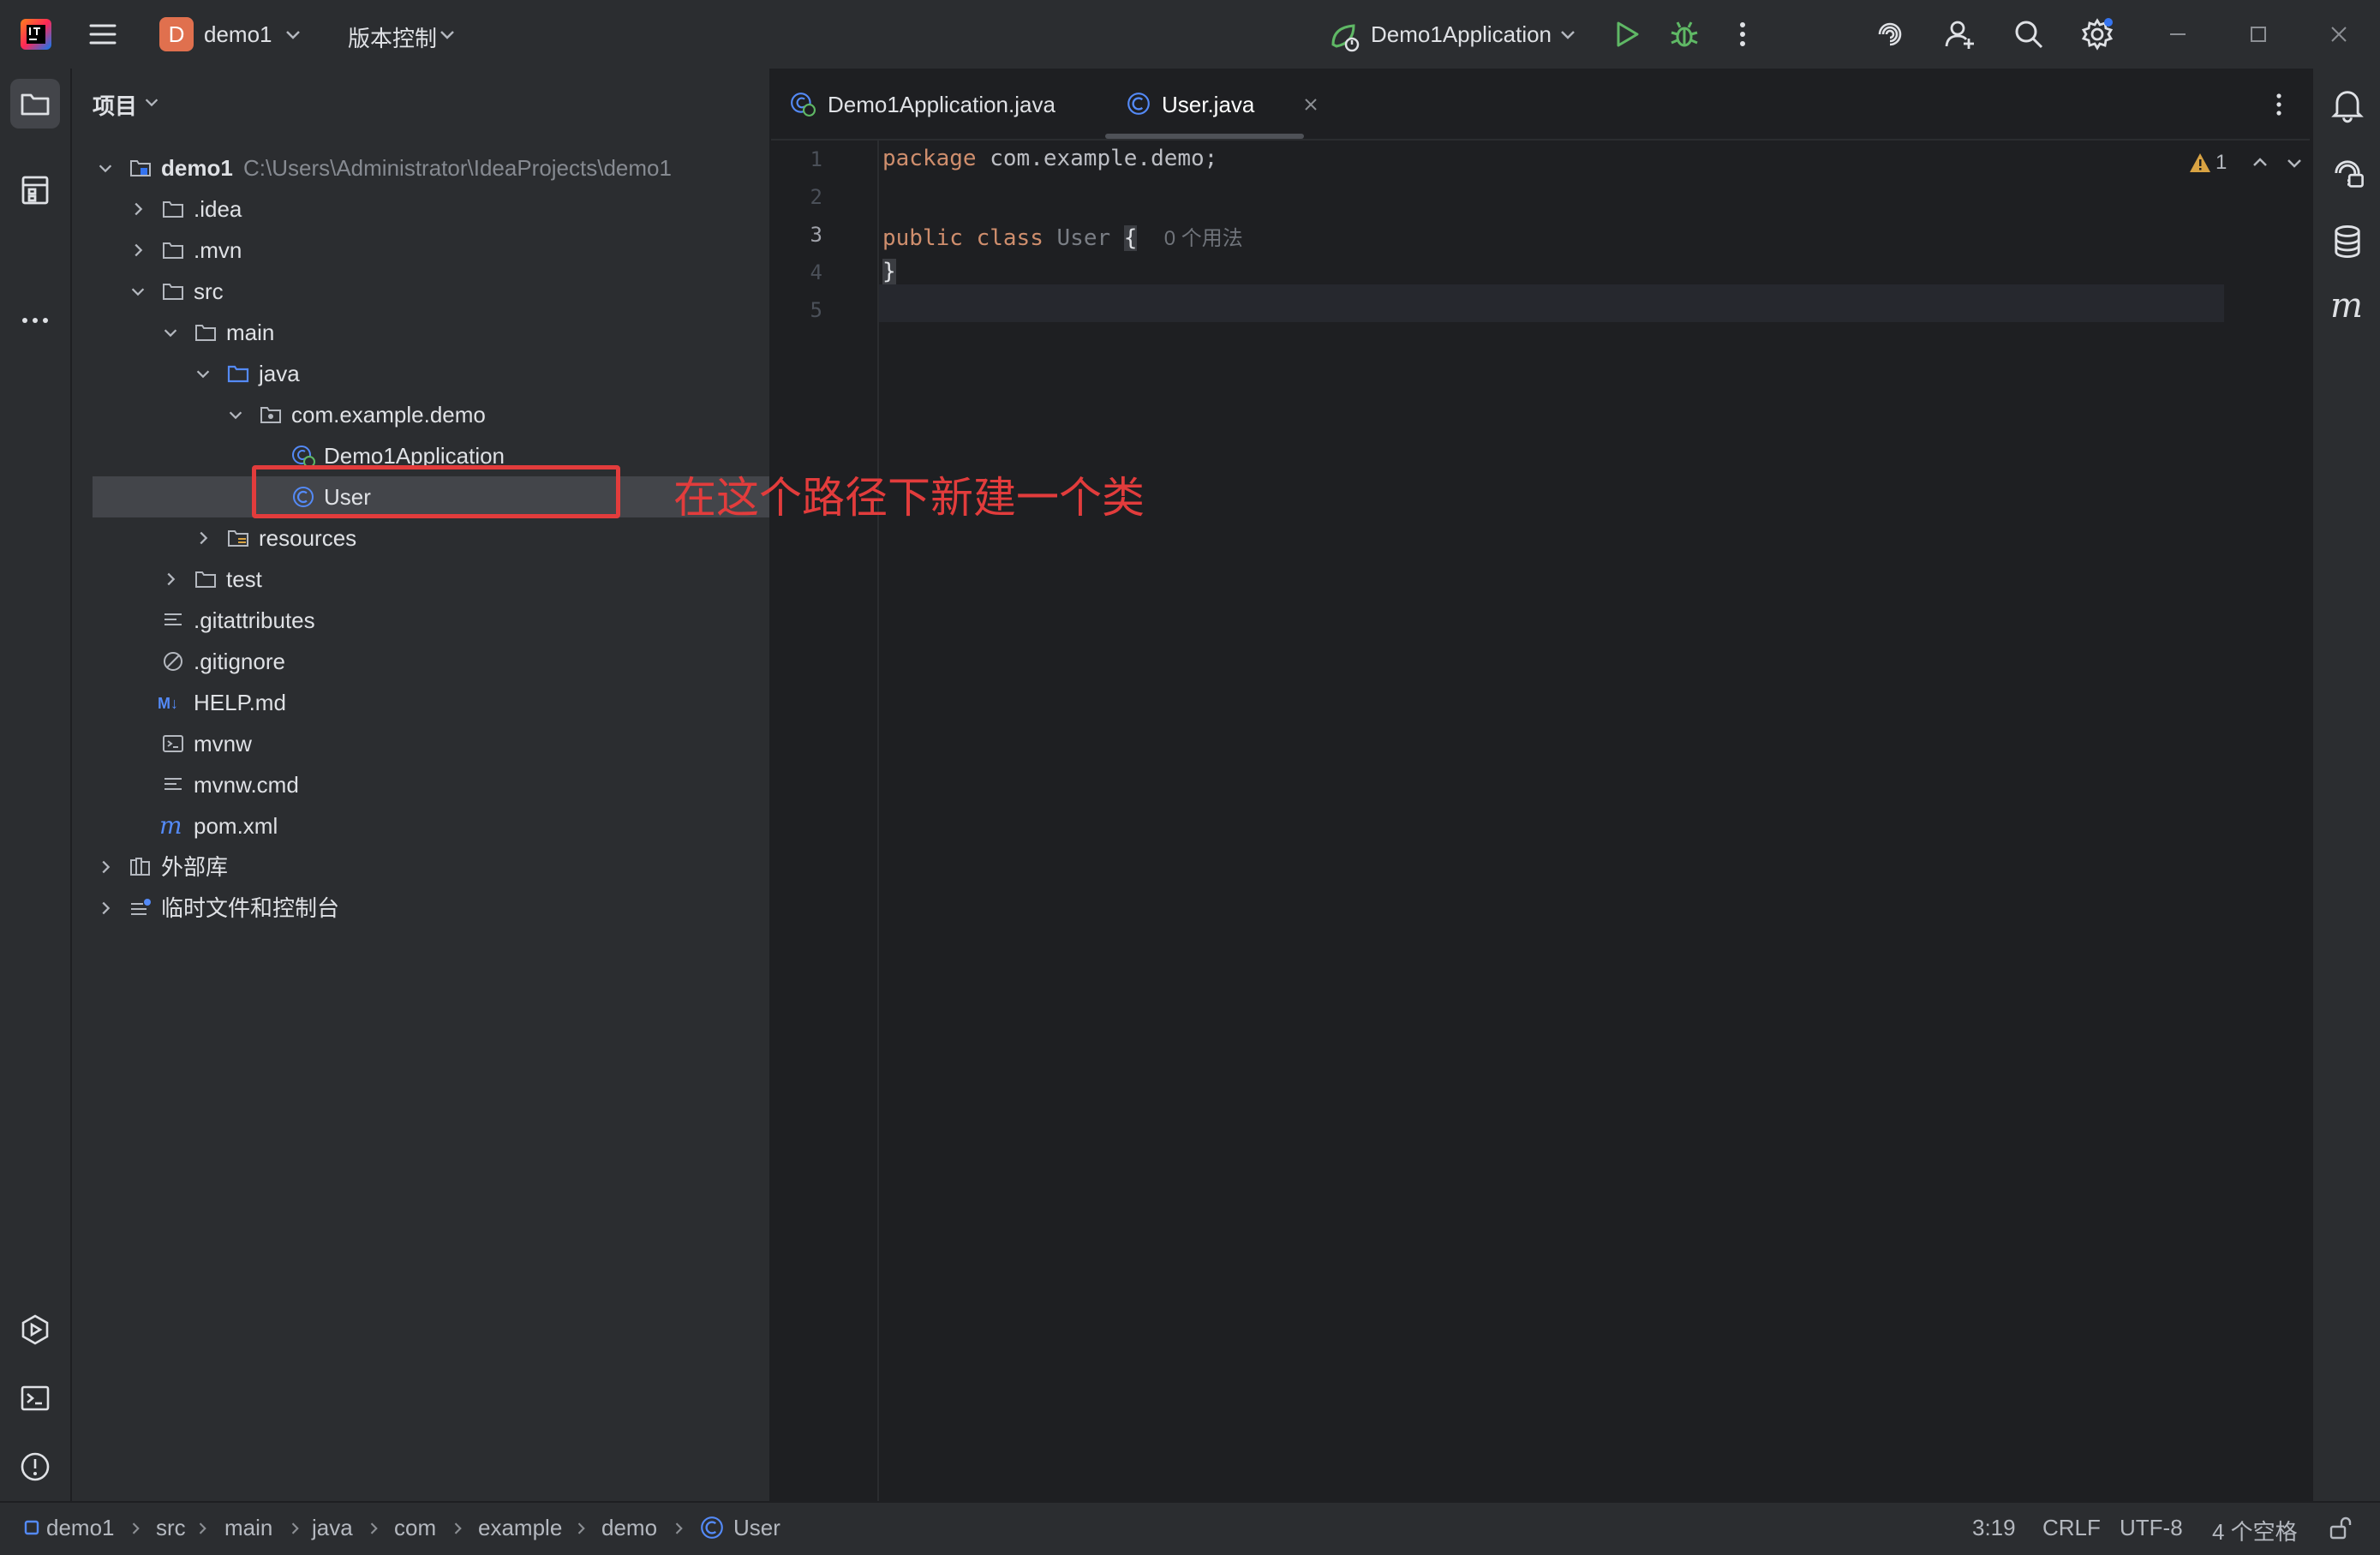  I want to click on tree-row-gitignore: .gitignore, so click(420, 661).